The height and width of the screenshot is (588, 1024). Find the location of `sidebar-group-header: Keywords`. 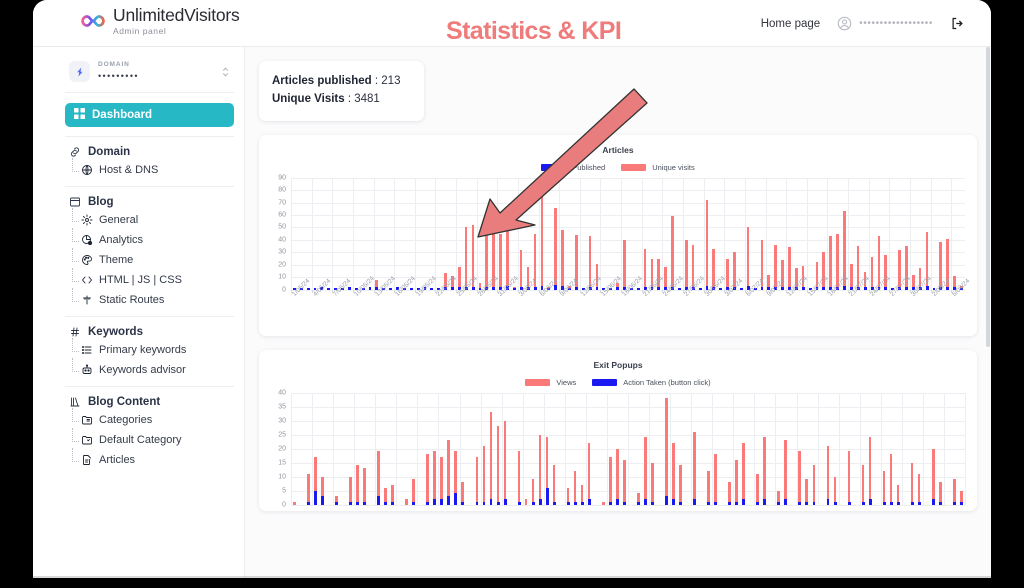

sidebar-group-header: Keywords is located at coordinates (149, 333).